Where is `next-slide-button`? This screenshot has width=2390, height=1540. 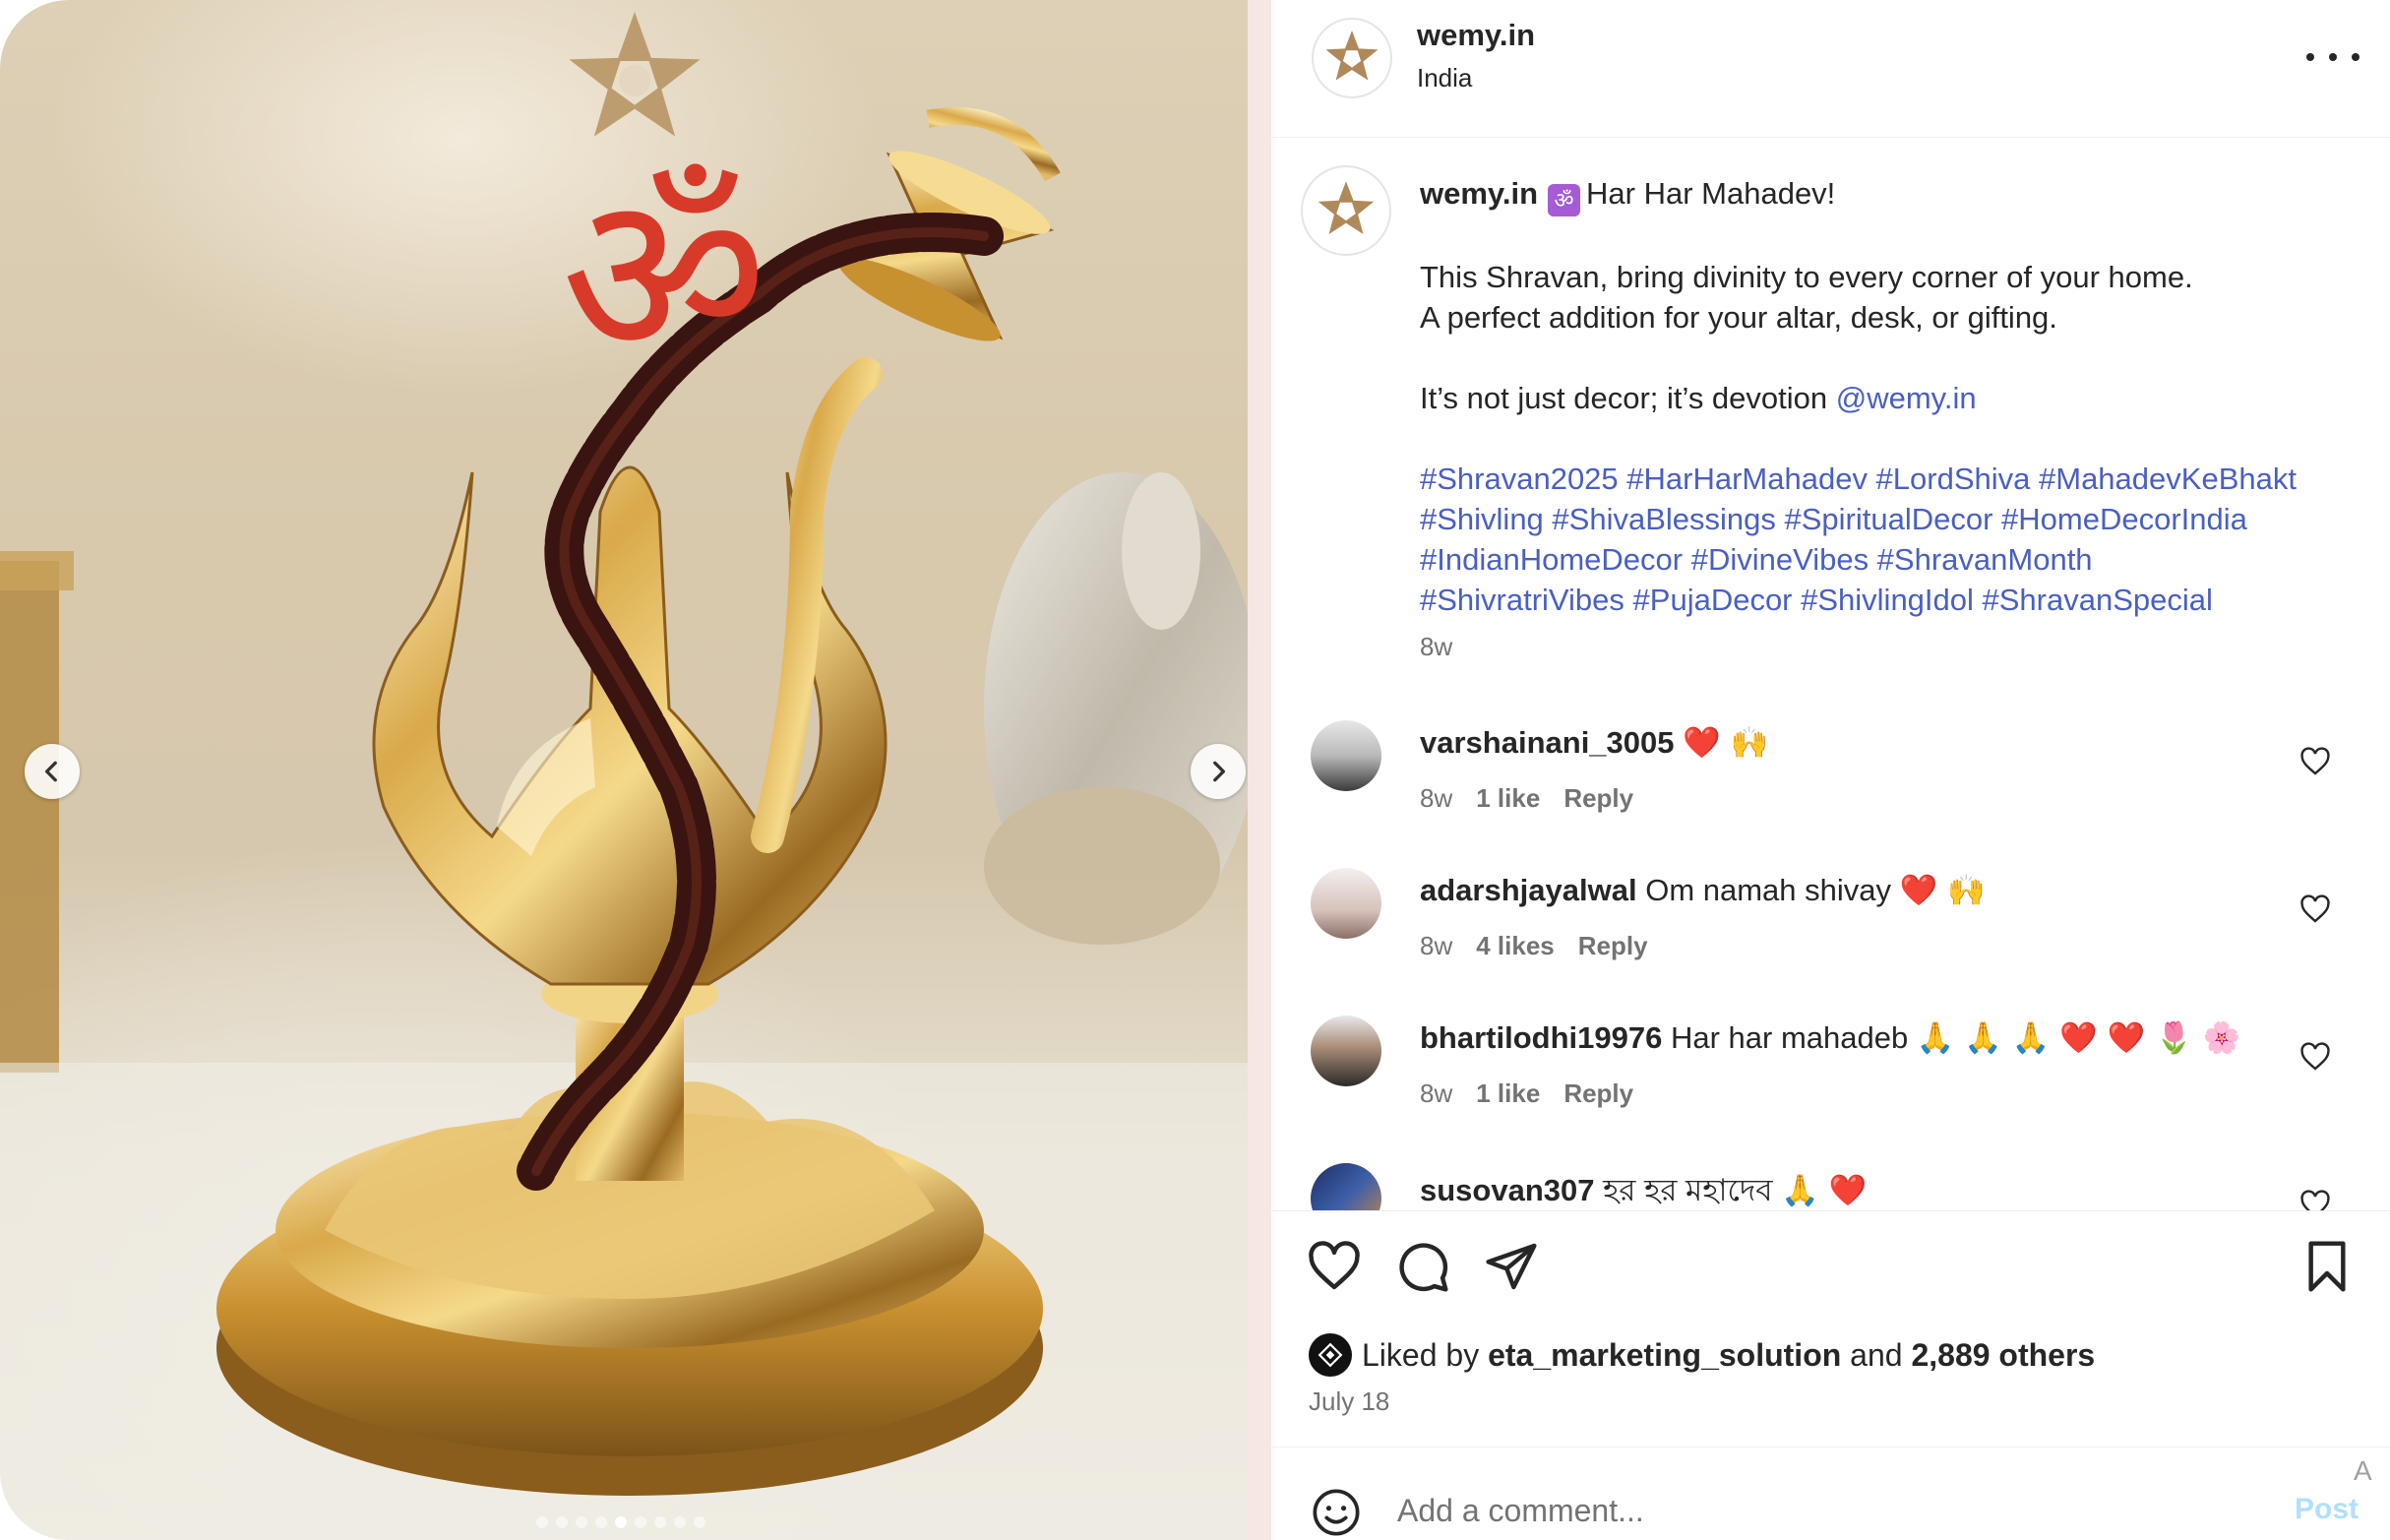 next-slide-button is located at coordinates (1218, 771).